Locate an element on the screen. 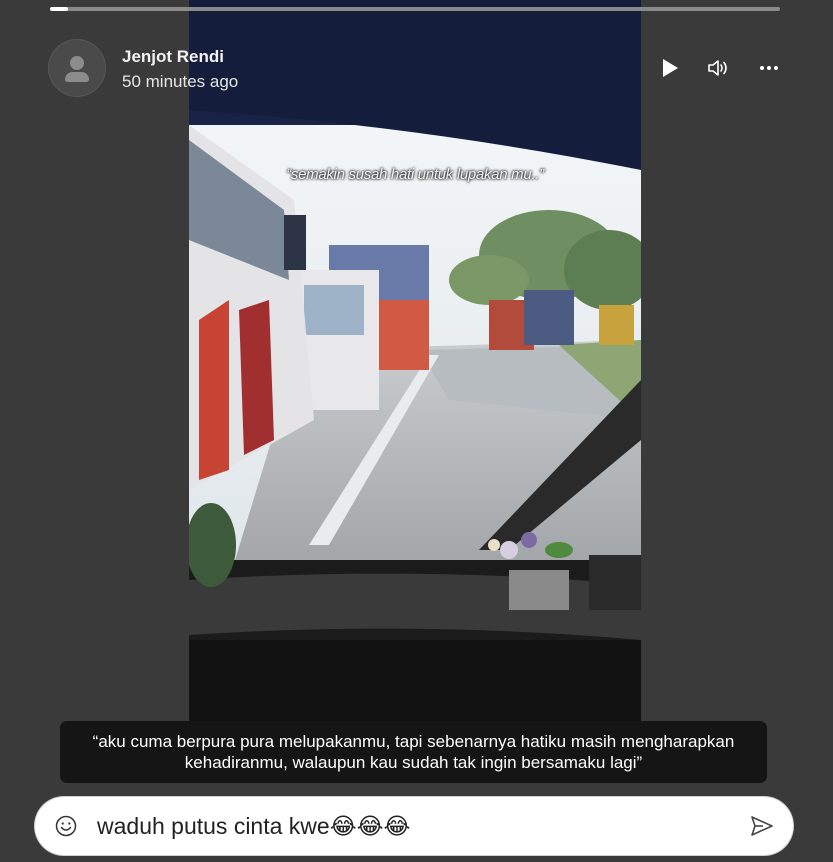 The image size is (833, 862). reply-input is located at coordinates (407, 826).